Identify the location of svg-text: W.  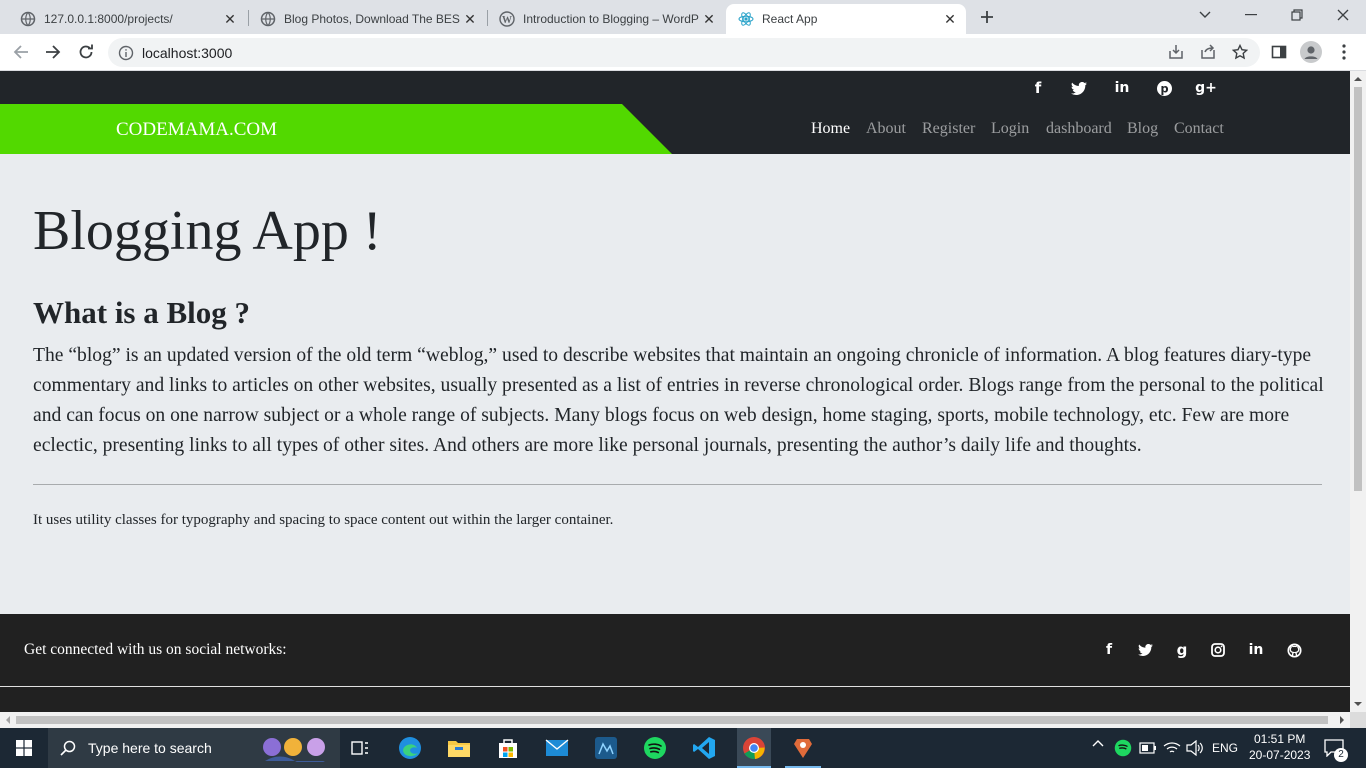
(507, 20).